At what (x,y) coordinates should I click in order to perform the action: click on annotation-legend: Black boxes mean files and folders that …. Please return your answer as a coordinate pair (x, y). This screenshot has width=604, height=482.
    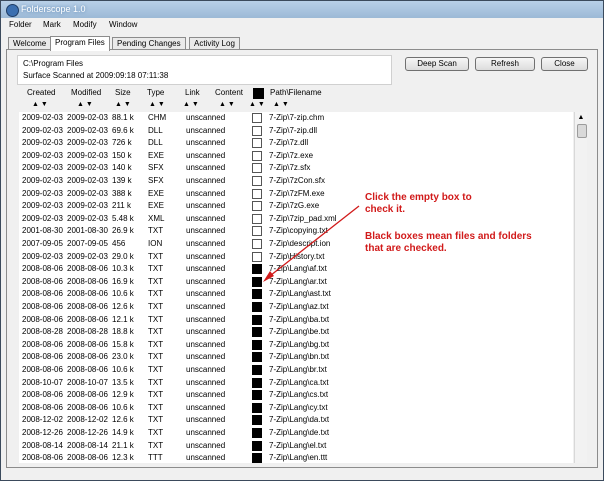
    Looking at the image, I should click on (448, 243).